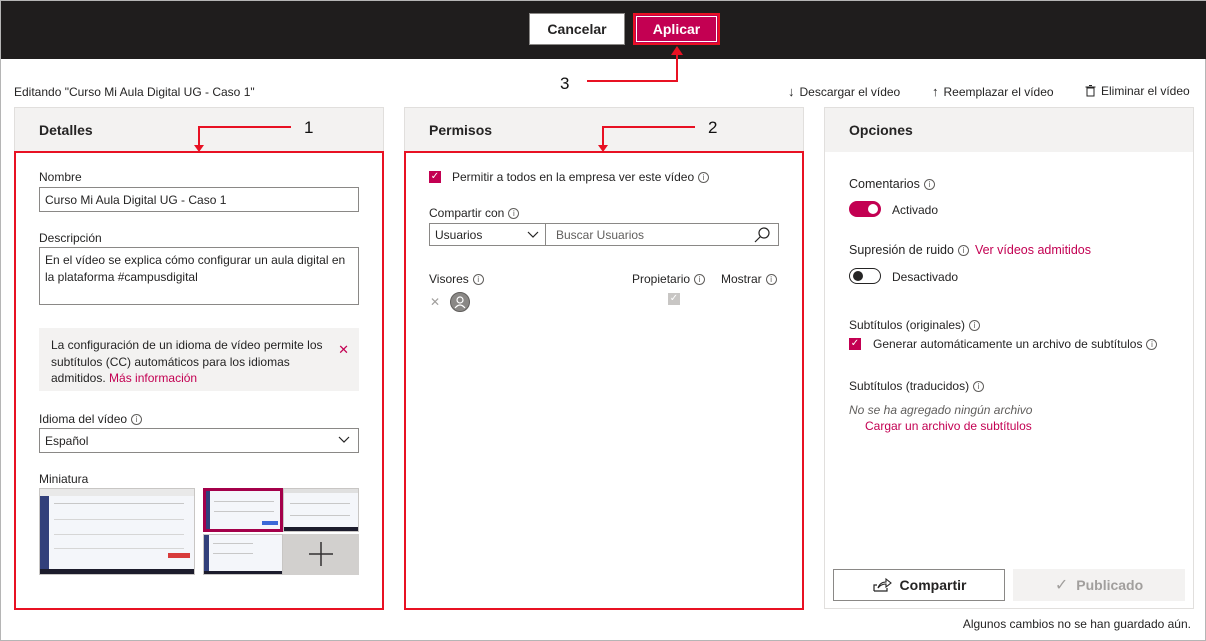 Image resolution: width=1206 pixels, height=641 pixels. What do you see at coordinates (925, 277) in the screenshot?
I see `noise-state: Desactivado` at bounding box center [925, 277].